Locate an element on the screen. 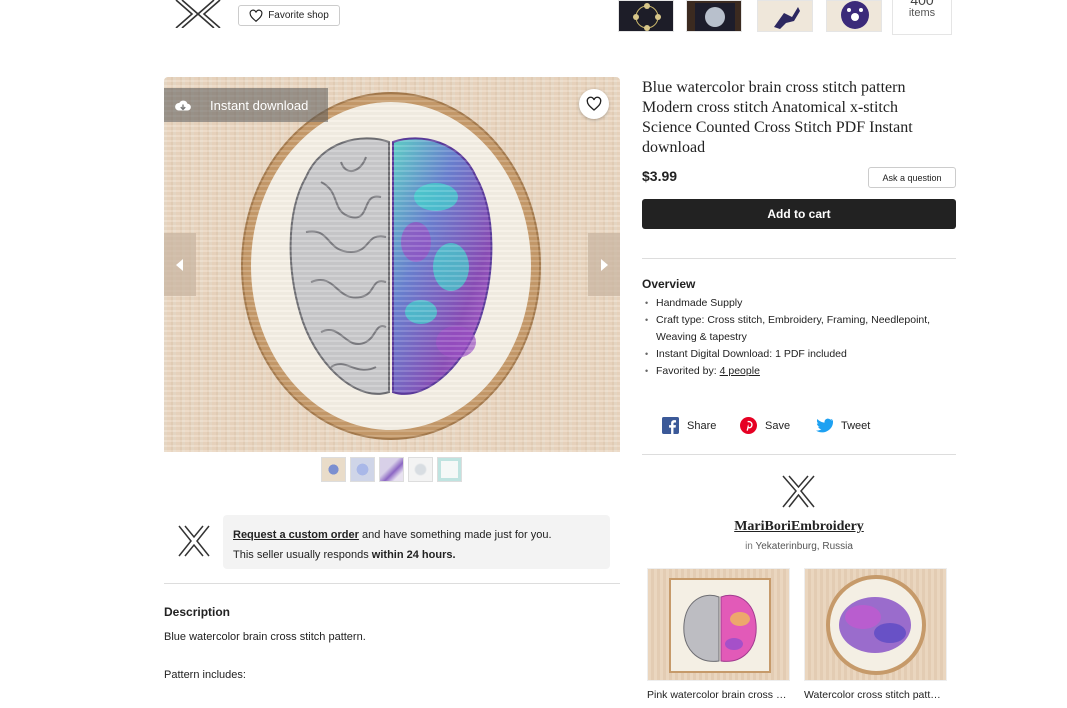 The height and width of the screenshot is (708, 1067). overview-item: Handmade Supply is located at coordinates (800, 303).